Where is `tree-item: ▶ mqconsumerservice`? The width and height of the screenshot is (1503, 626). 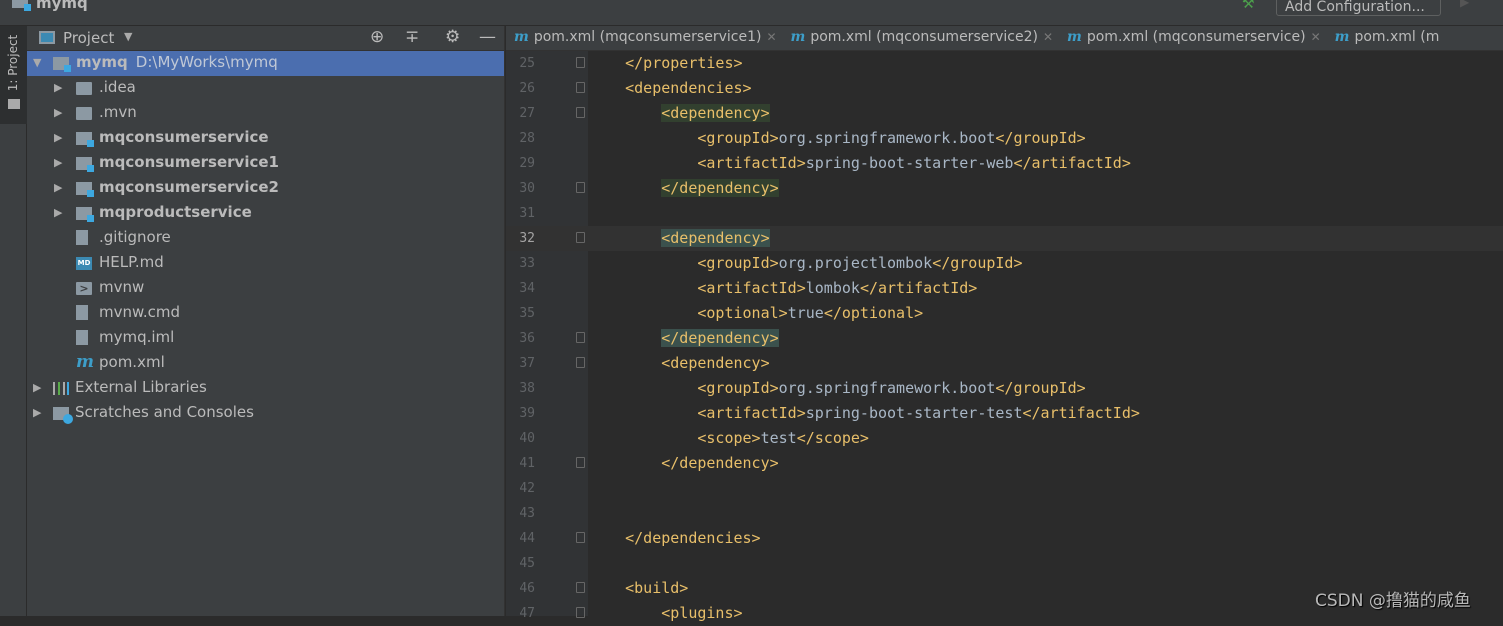
tree-item: ▶ mqconsumerservice is located at coordinates (265, 138).